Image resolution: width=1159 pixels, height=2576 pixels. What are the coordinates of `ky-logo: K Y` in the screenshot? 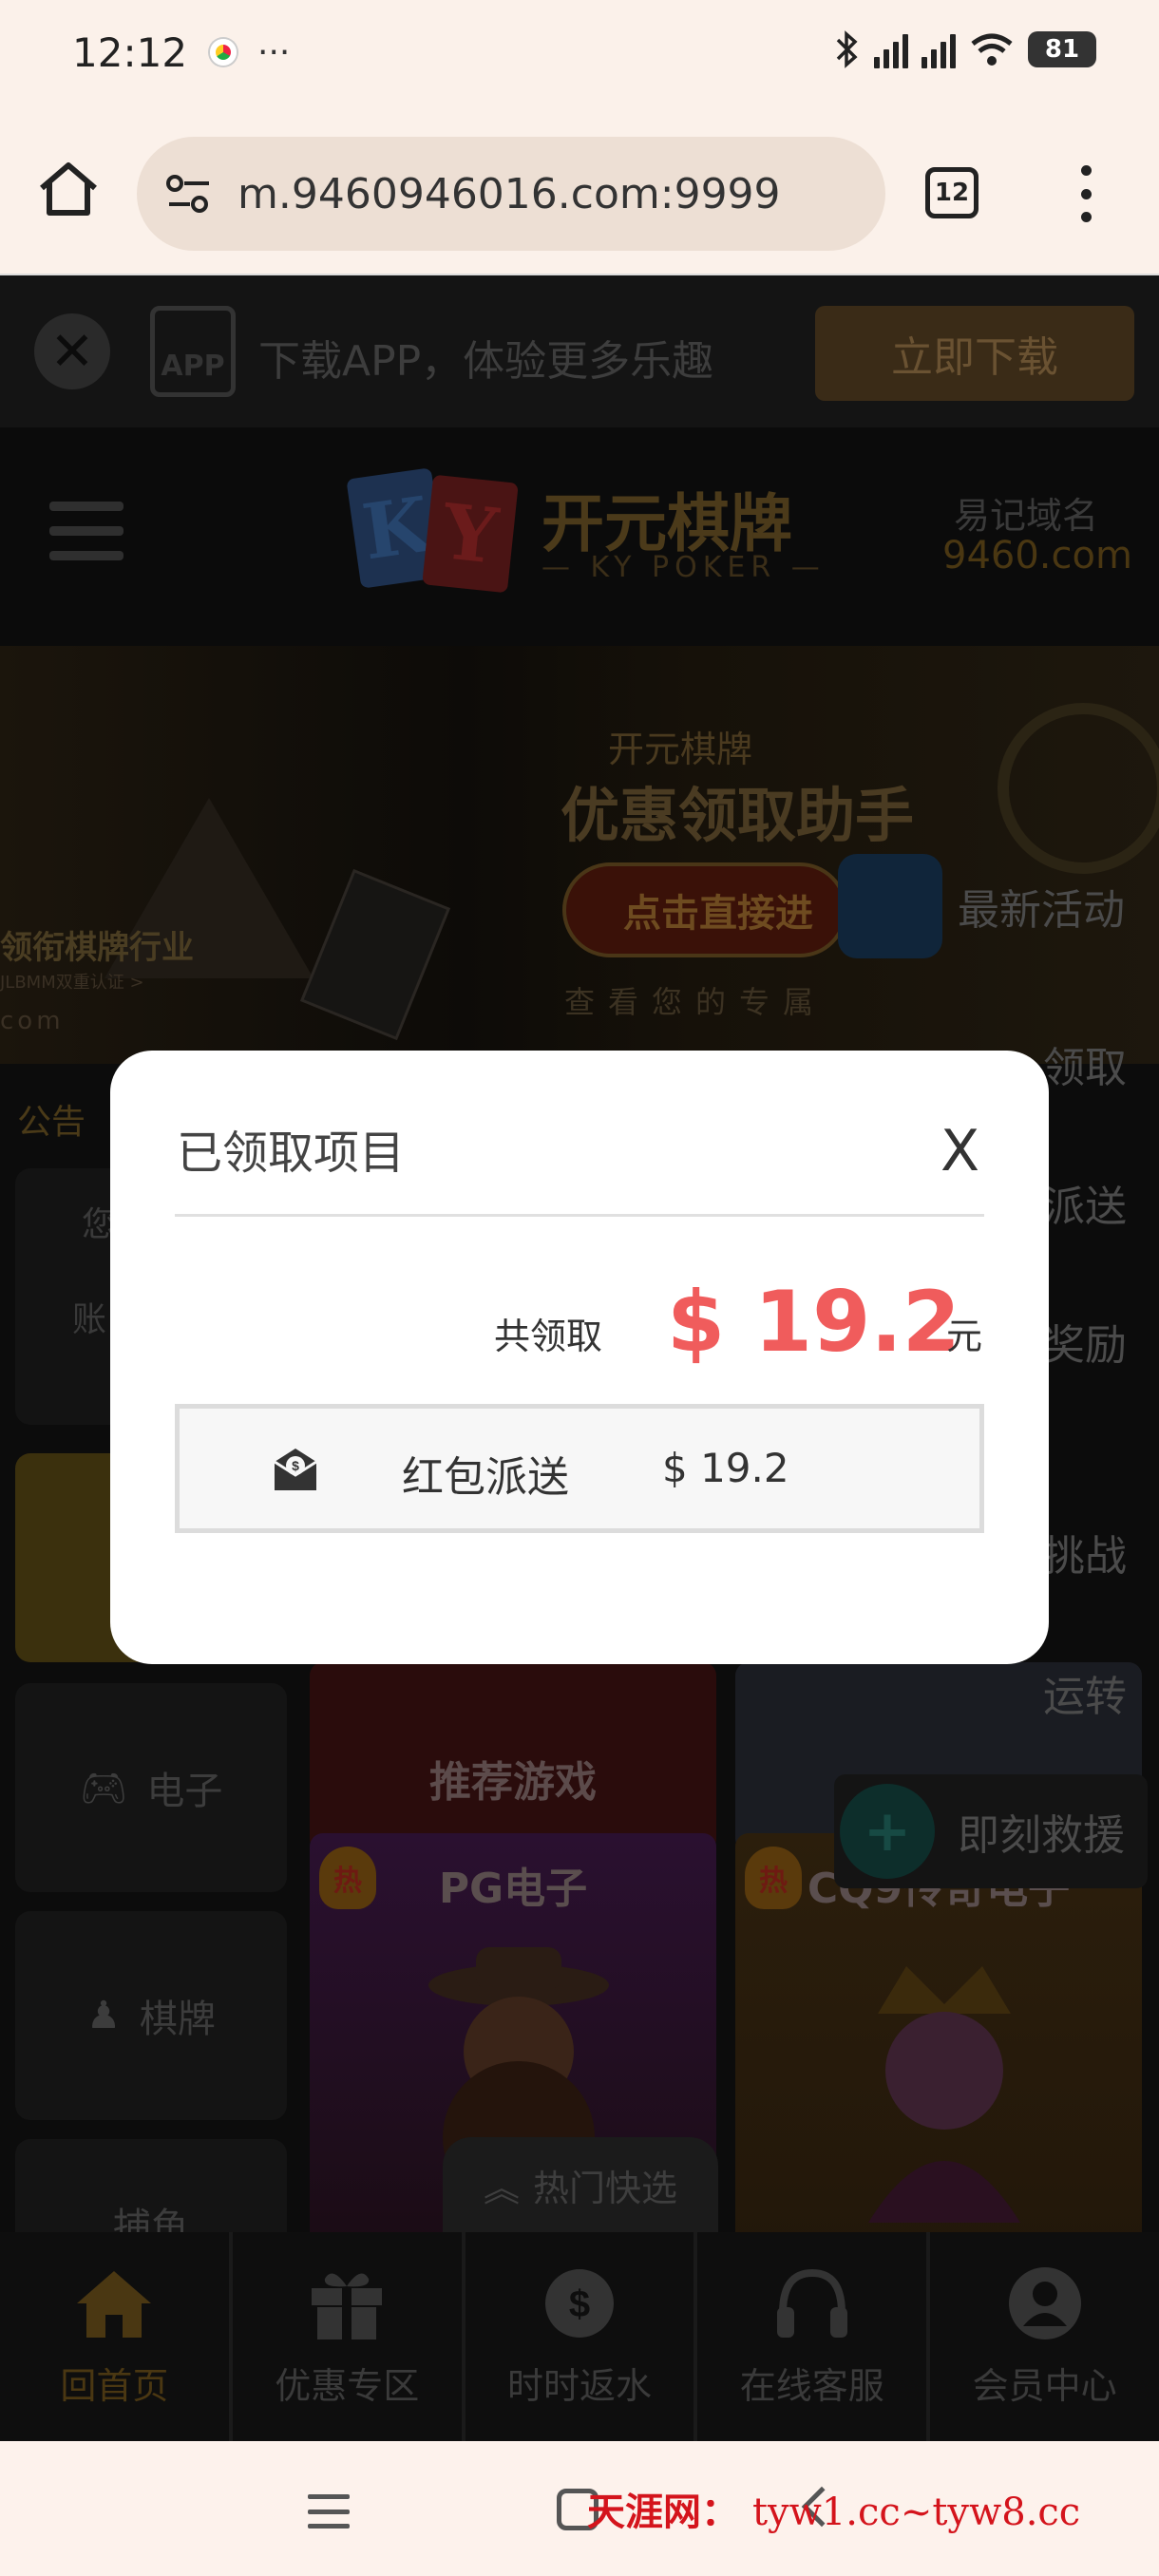 It's located at (432, 531).